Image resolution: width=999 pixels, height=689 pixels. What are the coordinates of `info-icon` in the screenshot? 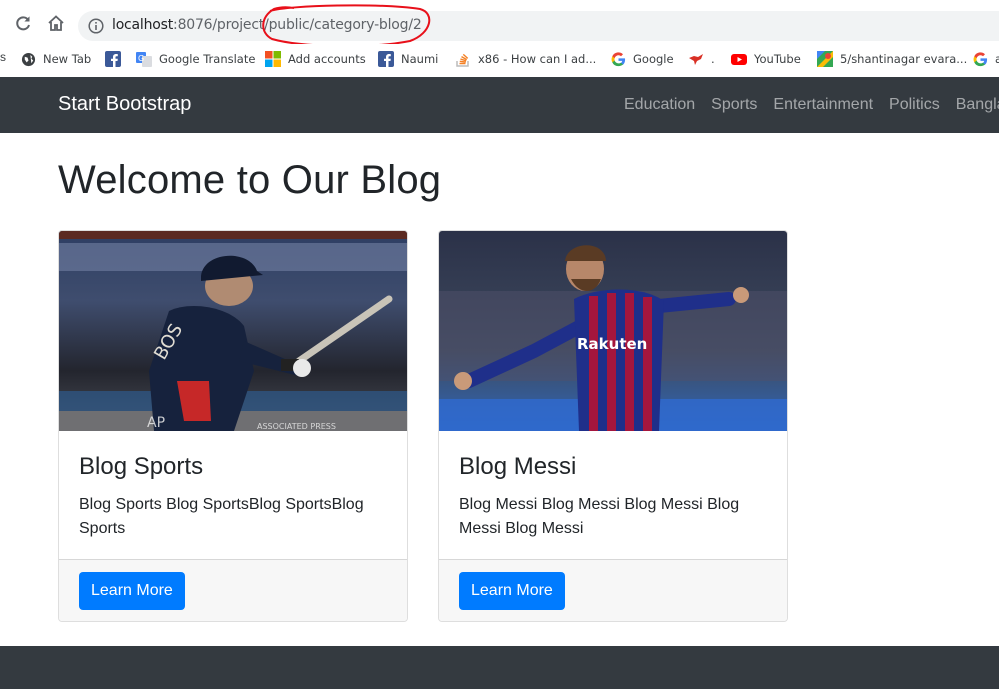 It's located at (96, 26).